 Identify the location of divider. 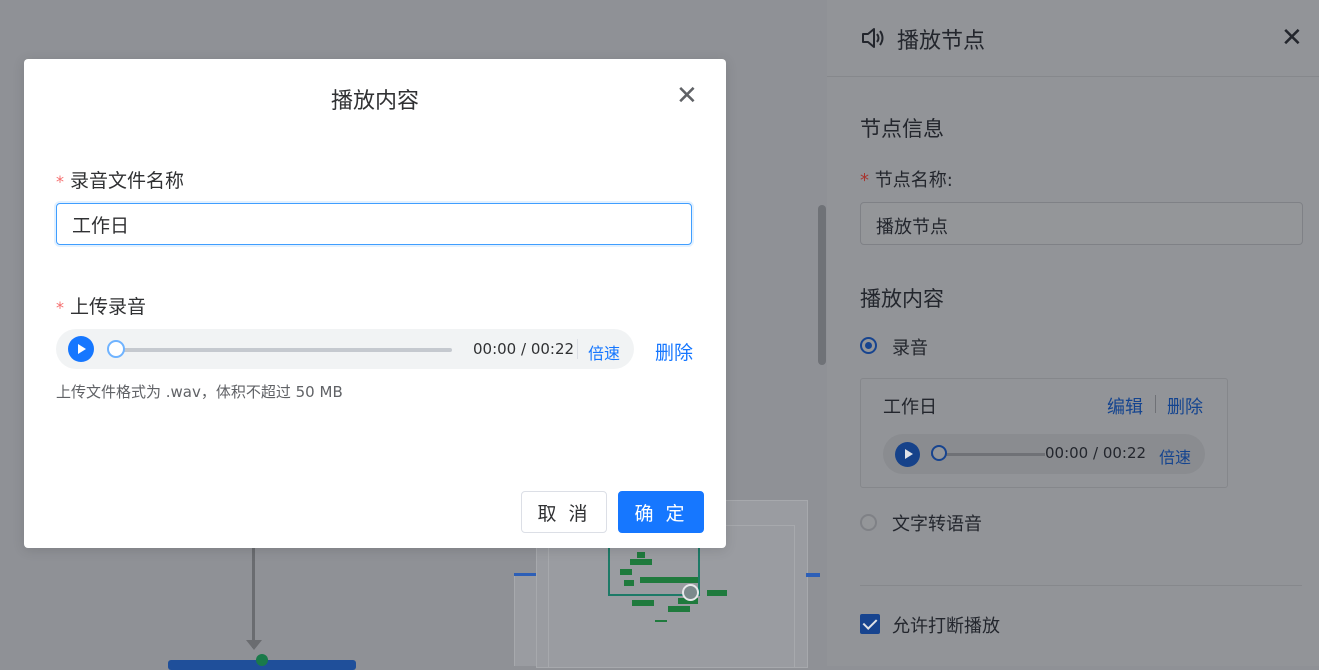
(1081, 585).